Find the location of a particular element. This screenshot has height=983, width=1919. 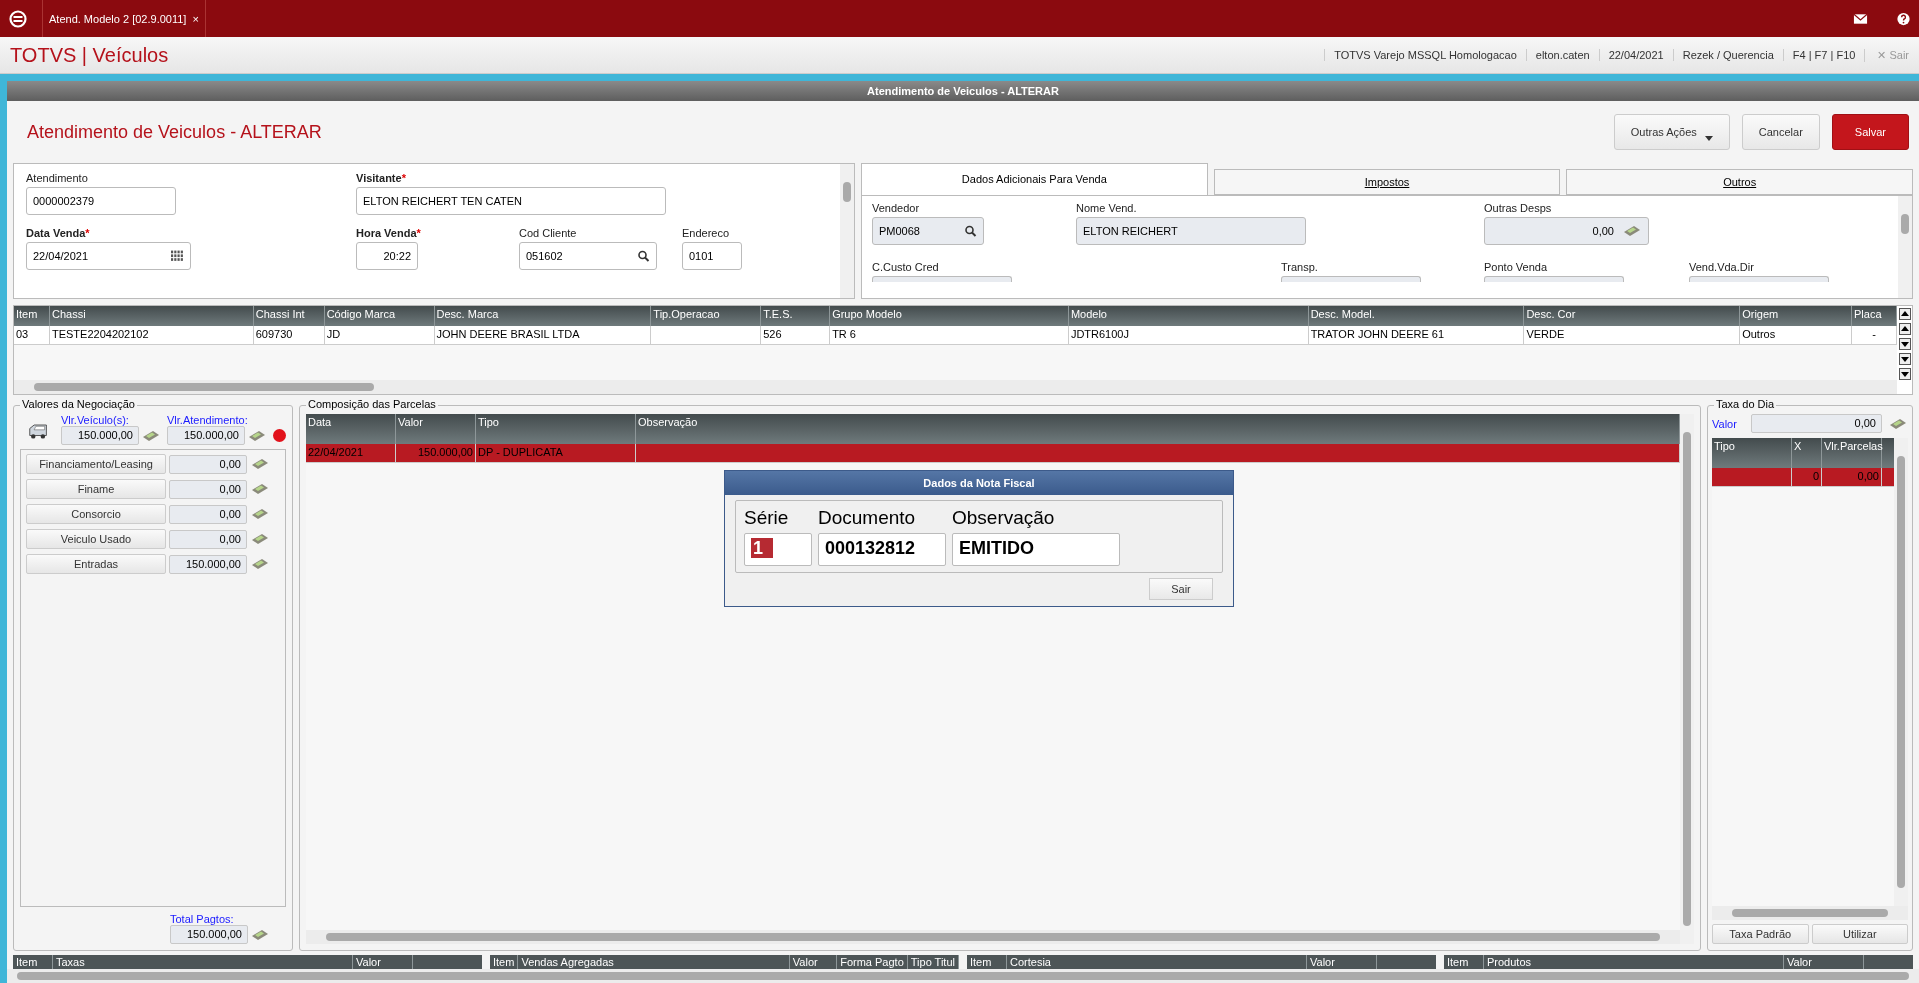

field-label: Valor is located at coordinates (1724, 423).